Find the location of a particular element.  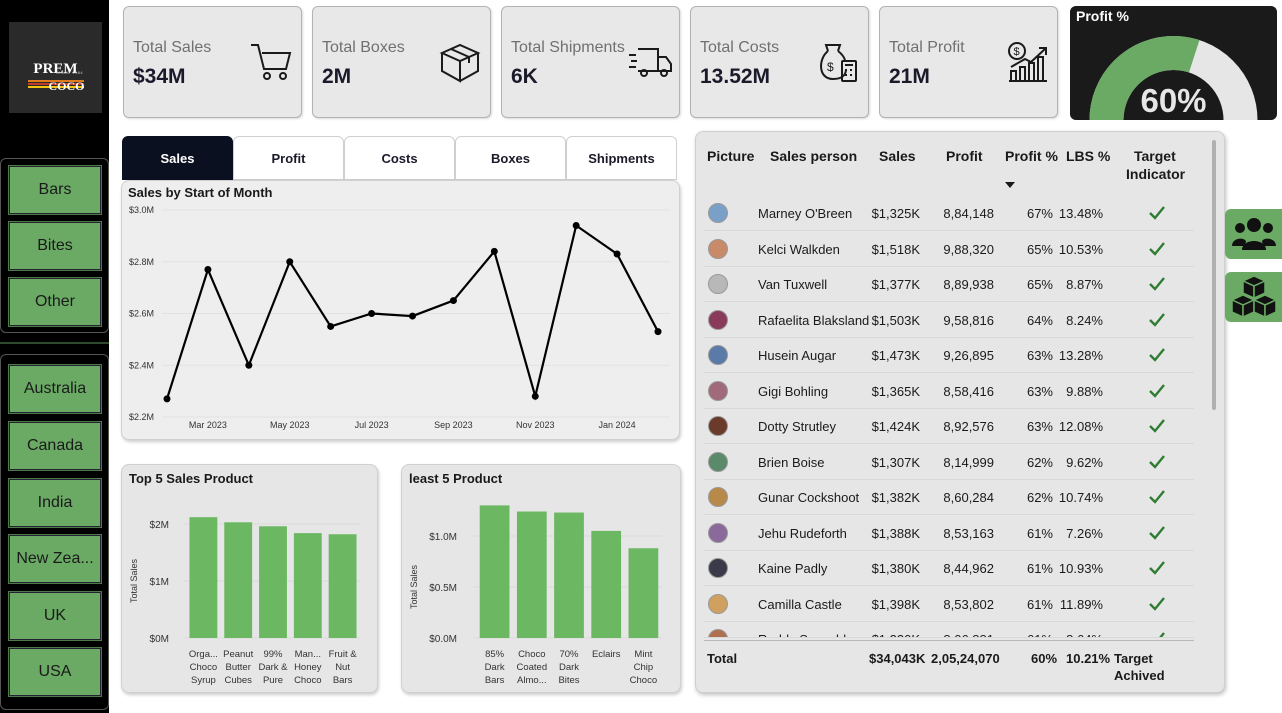

table-row: Van Tuxwell $1,377K 8,89,938 65% 8.87% is located at coordinates (949, 284).